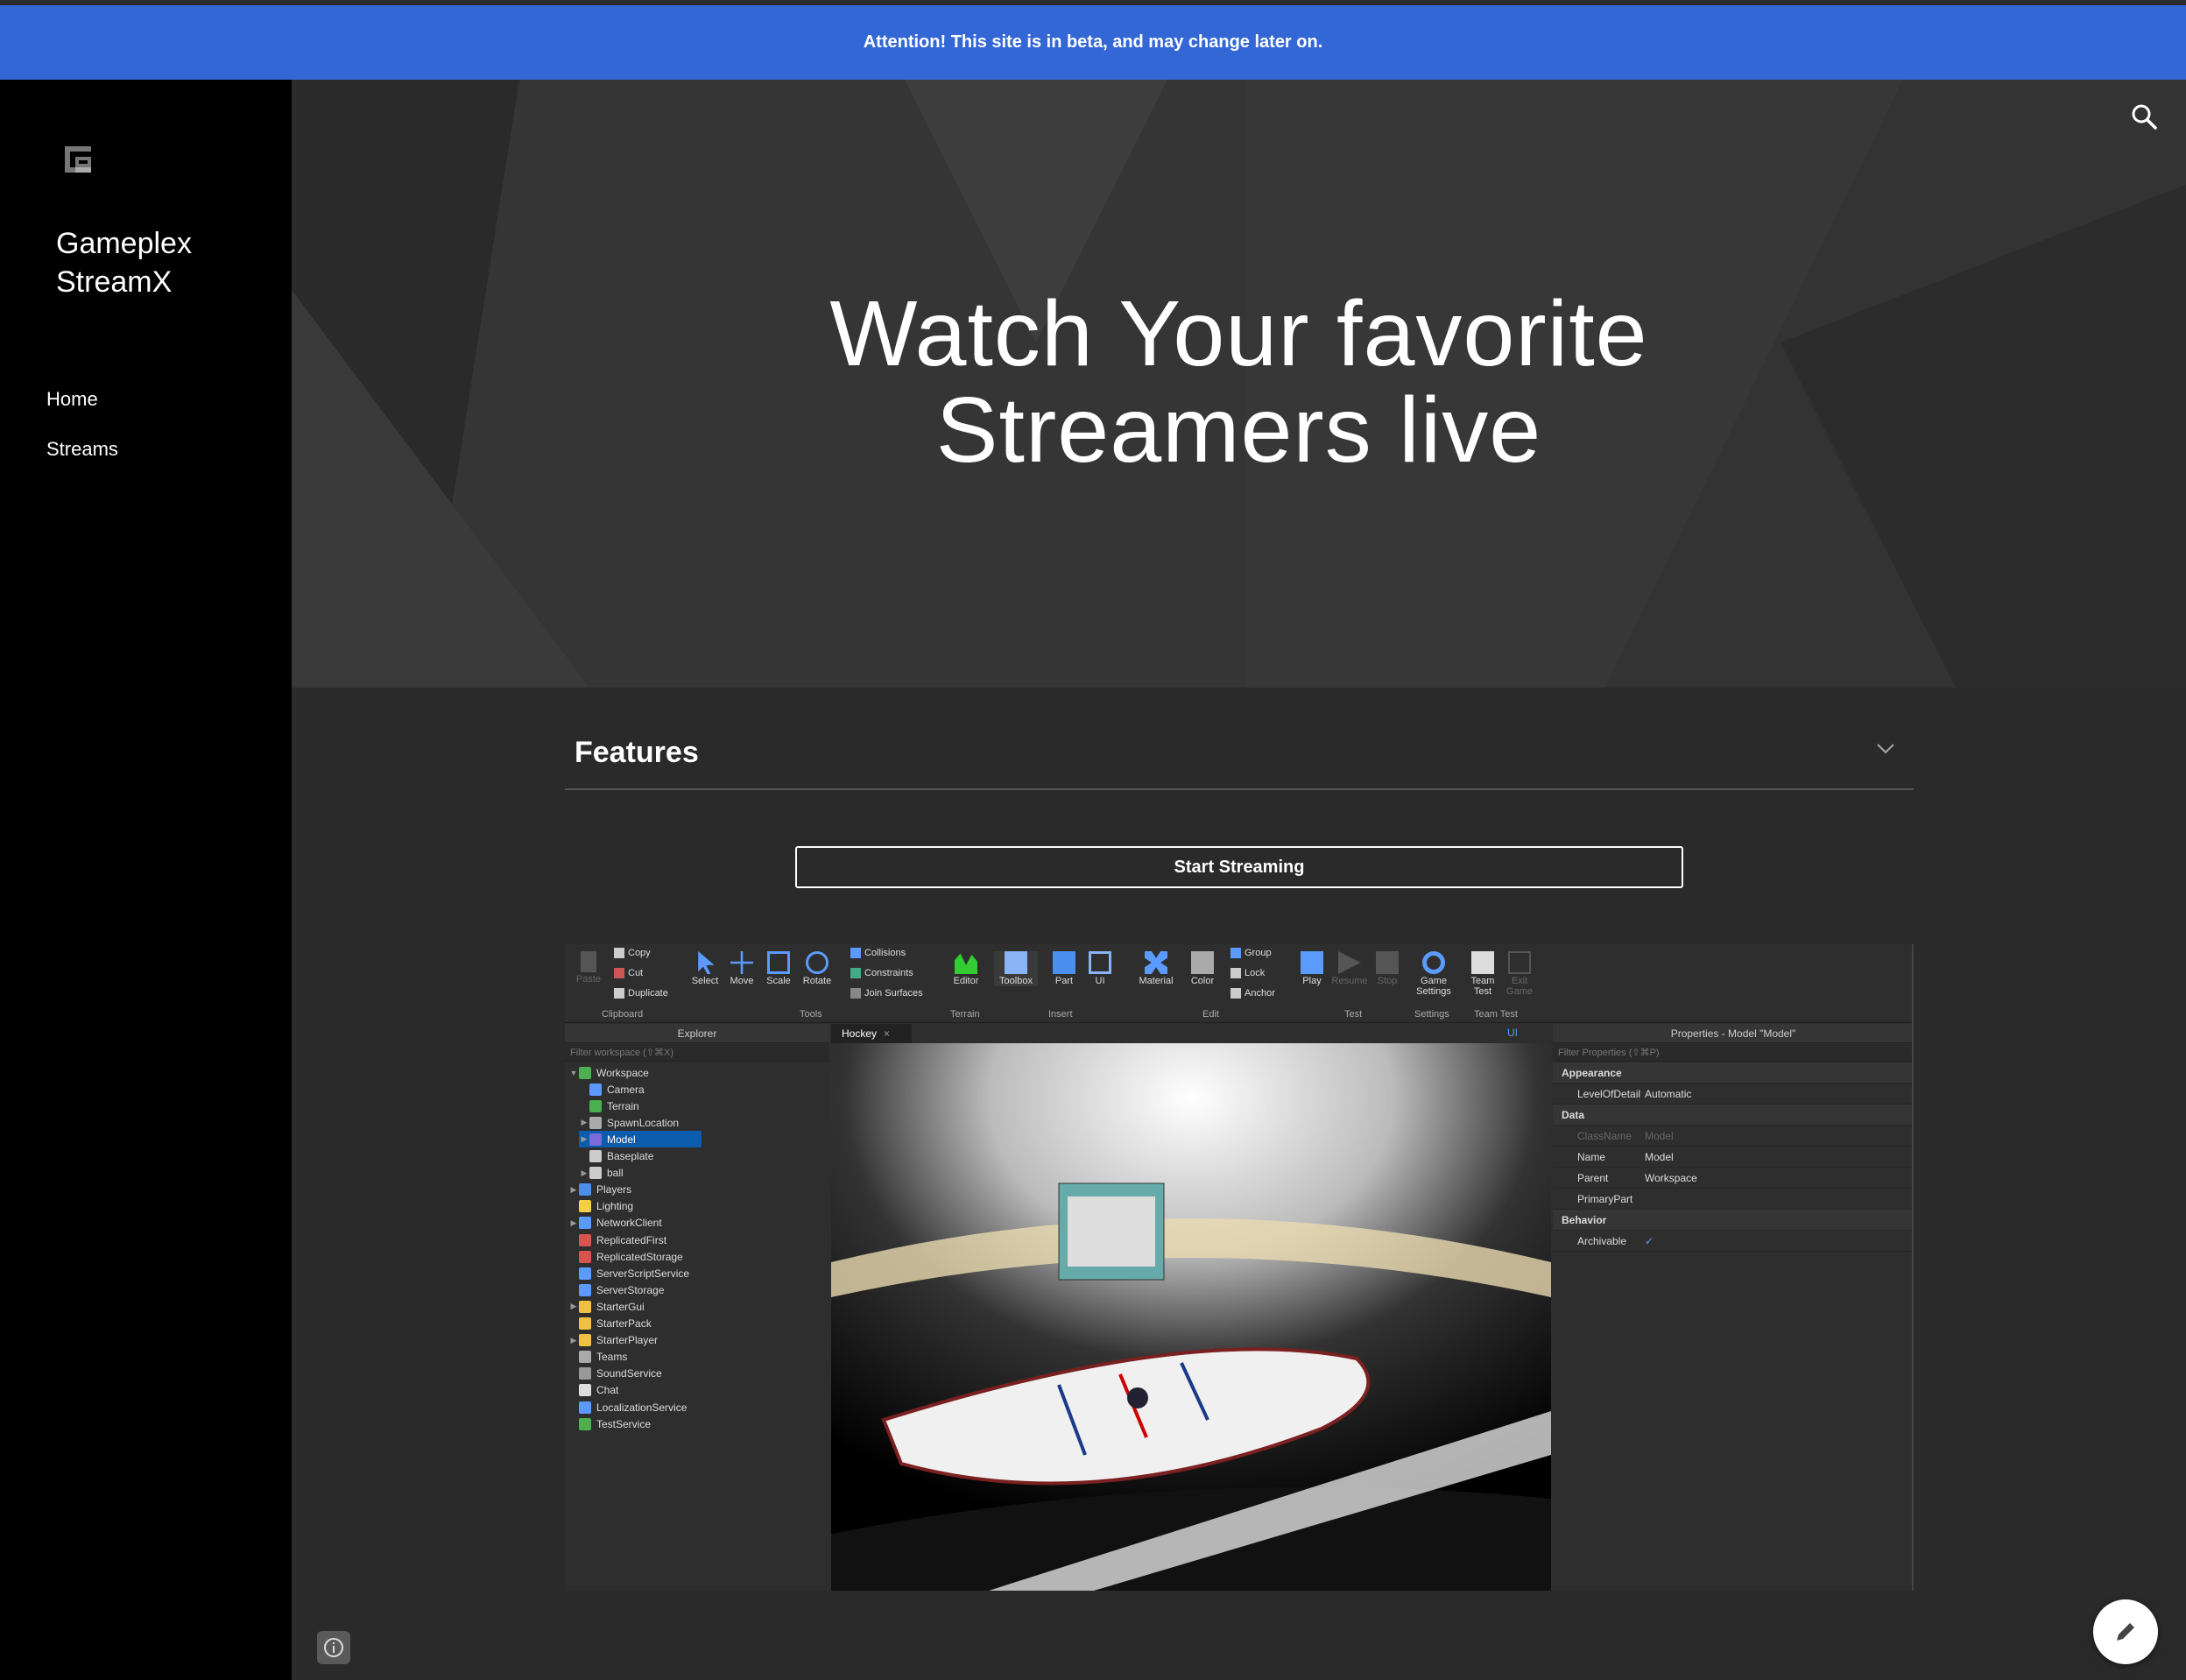  Describe the element at coordinates (588, 968) in the screenshot. I see `paste-button: Paste` at that location.